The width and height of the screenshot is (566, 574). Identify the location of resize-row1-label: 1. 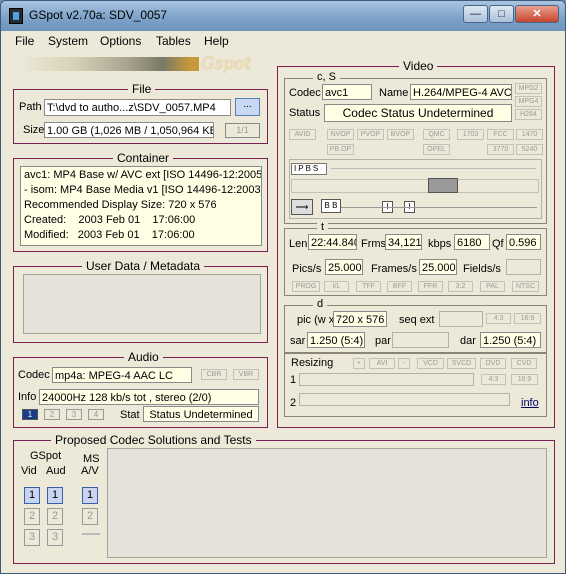
(293, 380).